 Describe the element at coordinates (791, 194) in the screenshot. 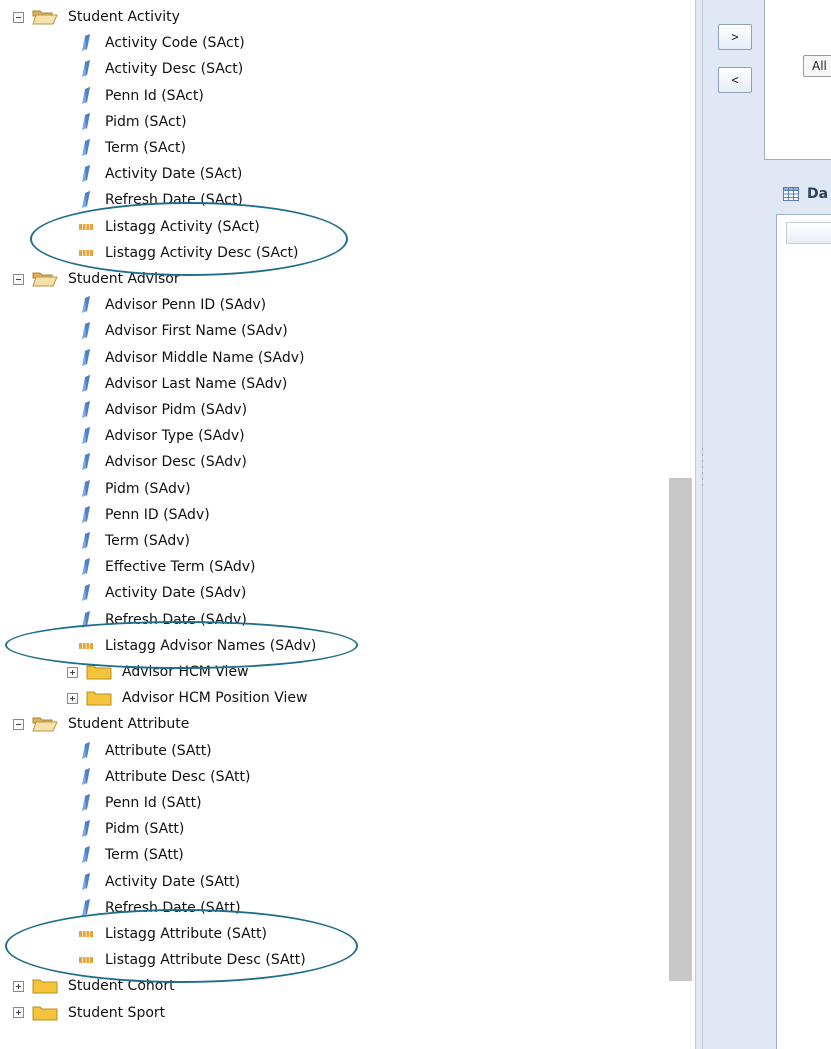

I see `table-grid-icon` at that location.